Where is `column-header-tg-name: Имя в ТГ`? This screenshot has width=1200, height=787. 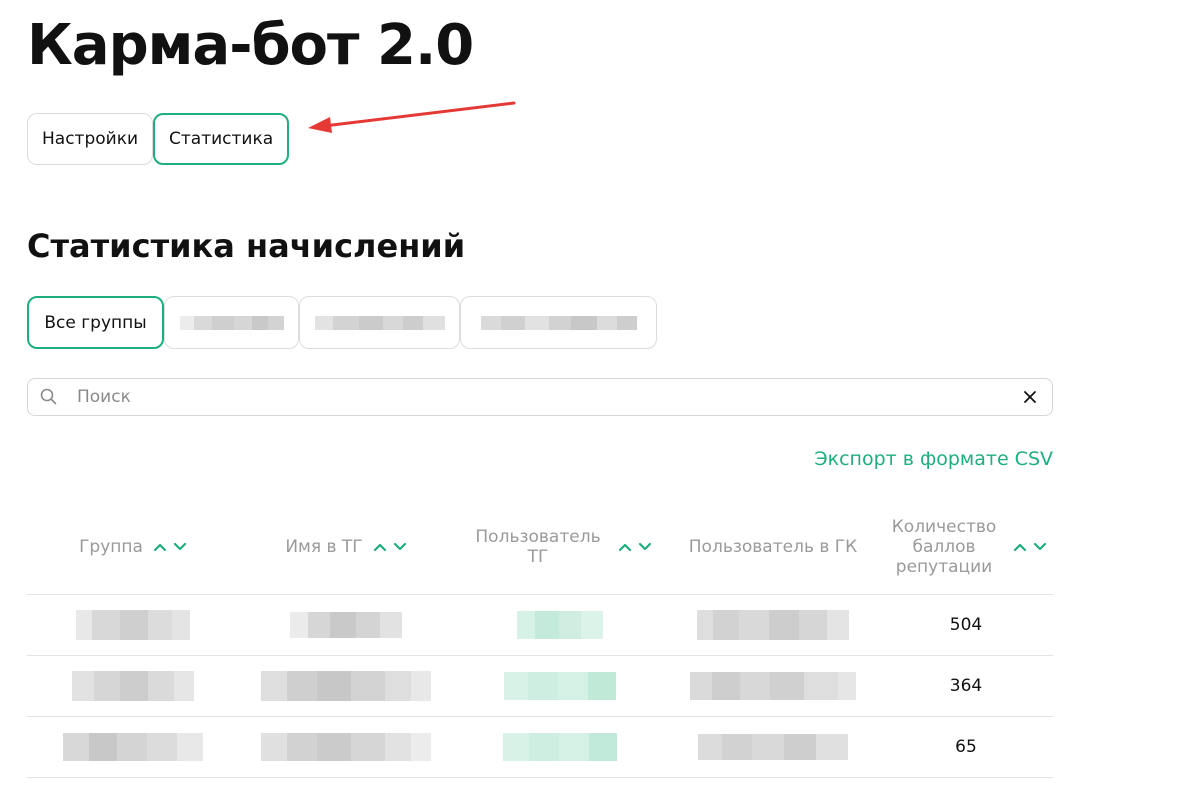
column-header-tg-name: Имя в ТГ is located at coordinates (346, 547).